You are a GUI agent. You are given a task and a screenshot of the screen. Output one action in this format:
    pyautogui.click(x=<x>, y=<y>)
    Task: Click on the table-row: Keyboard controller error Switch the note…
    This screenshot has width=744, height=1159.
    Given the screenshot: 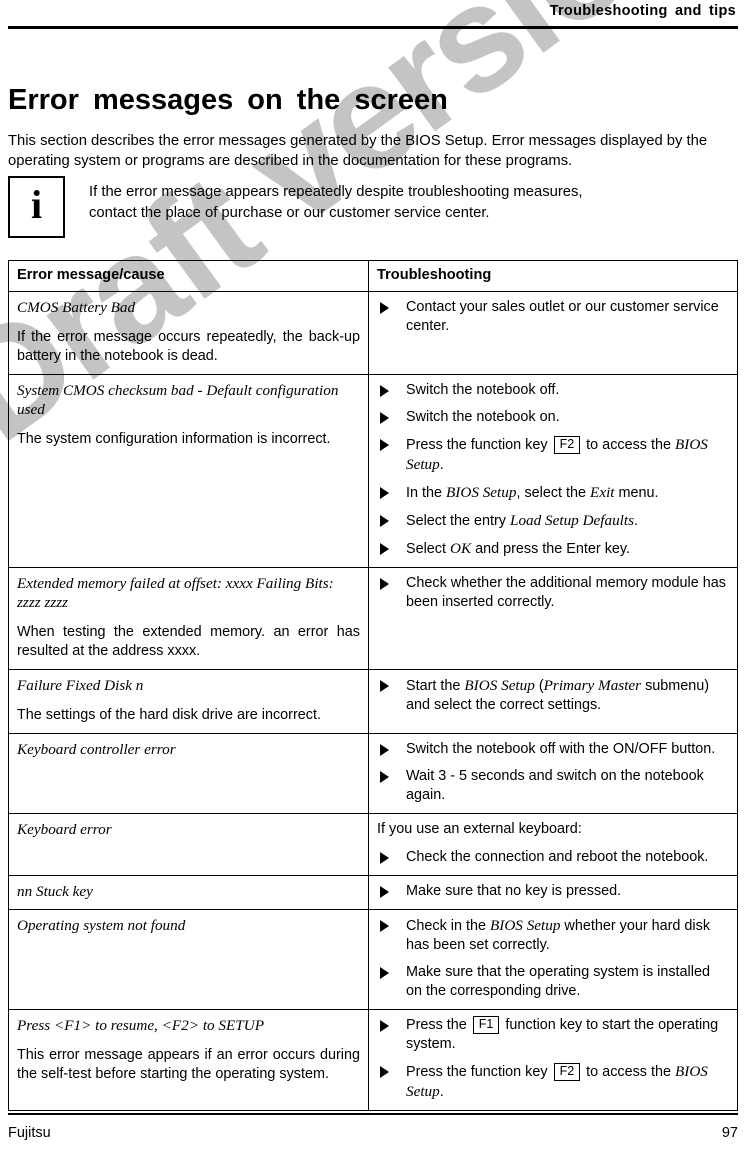 What is the action you would take?
    pyautogui.click(x=373, y=773)
    